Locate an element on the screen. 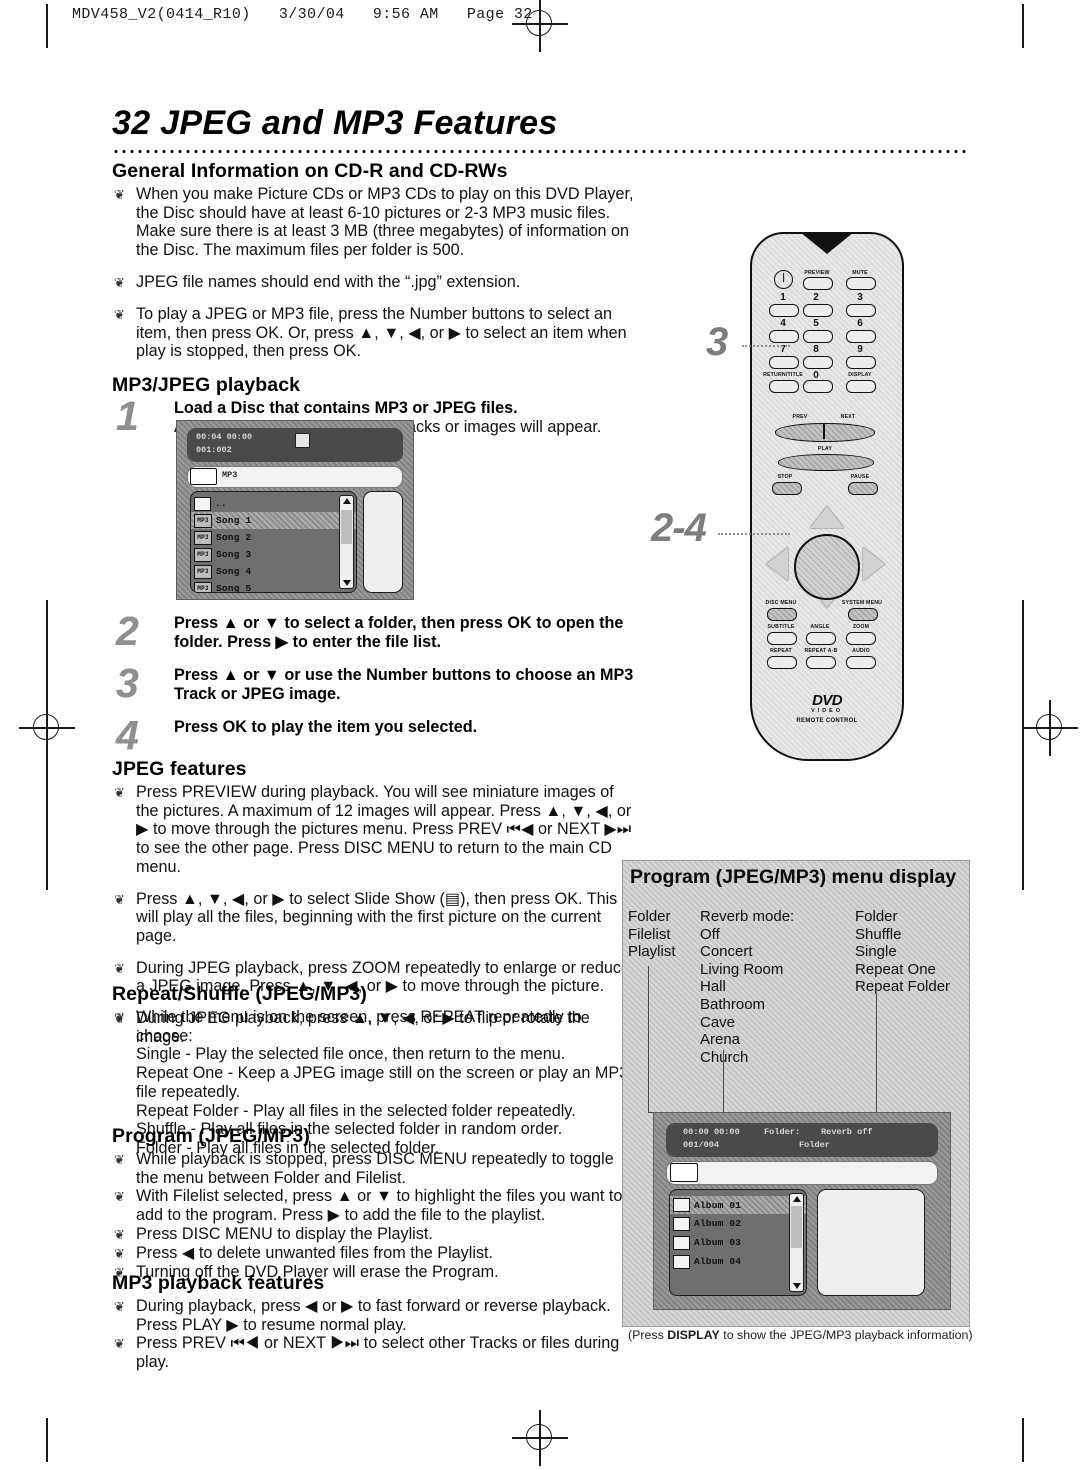 This screenshot has width=1080, height=1470. list-item: MP3 Song 2 is located at coordinates (273, 537).